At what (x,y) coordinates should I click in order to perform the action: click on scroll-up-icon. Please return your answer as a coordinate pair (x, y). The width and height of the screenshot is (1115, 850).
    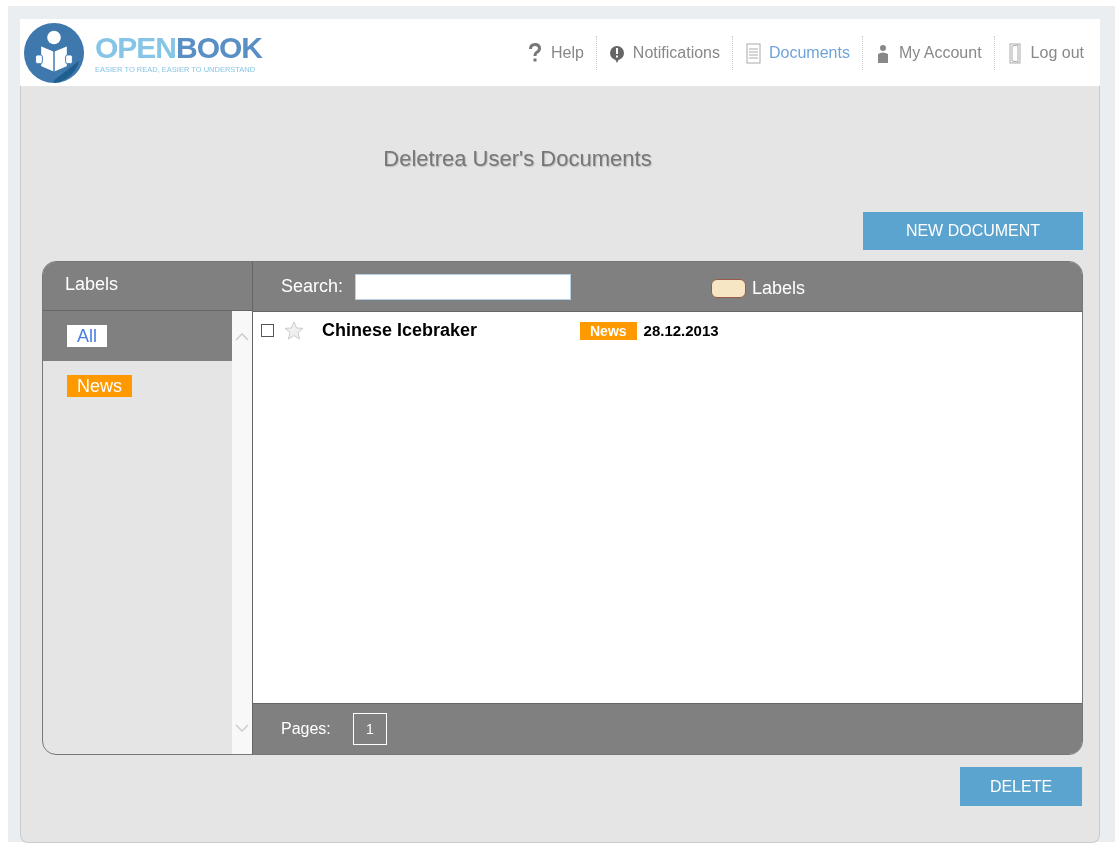
    Looking at the image, I should click on (242, 337).